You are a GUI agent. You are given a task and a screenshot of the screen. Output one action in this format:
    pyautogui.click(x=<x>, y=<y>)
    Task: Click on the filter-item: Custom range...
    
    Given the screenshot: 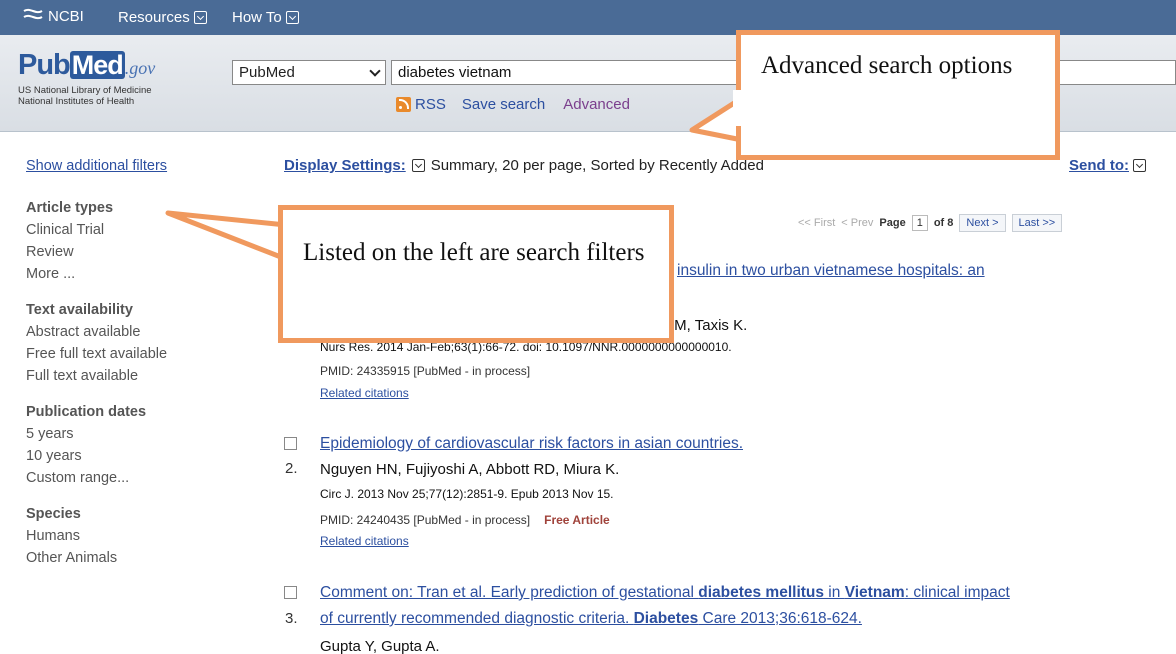 What is the action you would take?
    pyautogui.click(x=96, y=478)
    